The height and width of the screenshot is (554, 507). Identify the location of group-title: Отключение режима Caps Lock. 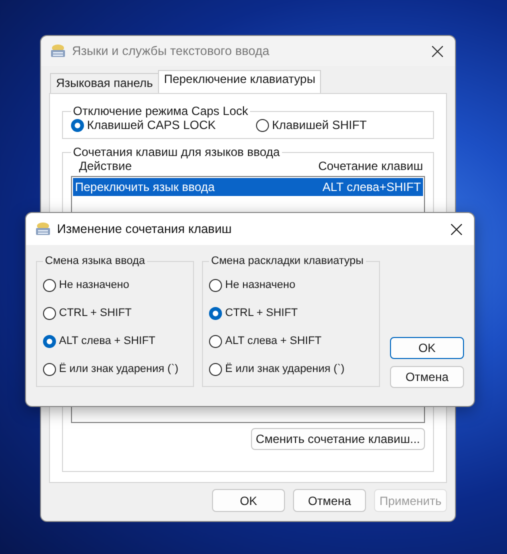
(161, 111).